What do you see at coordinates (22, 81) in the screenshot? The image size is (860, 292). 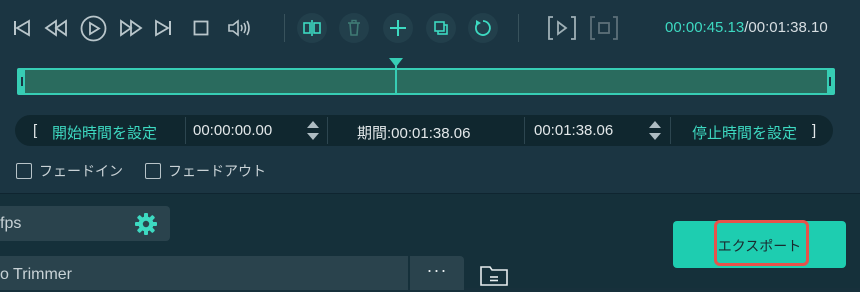 I see `trim-start-handle` at bounding box center [22, 81].